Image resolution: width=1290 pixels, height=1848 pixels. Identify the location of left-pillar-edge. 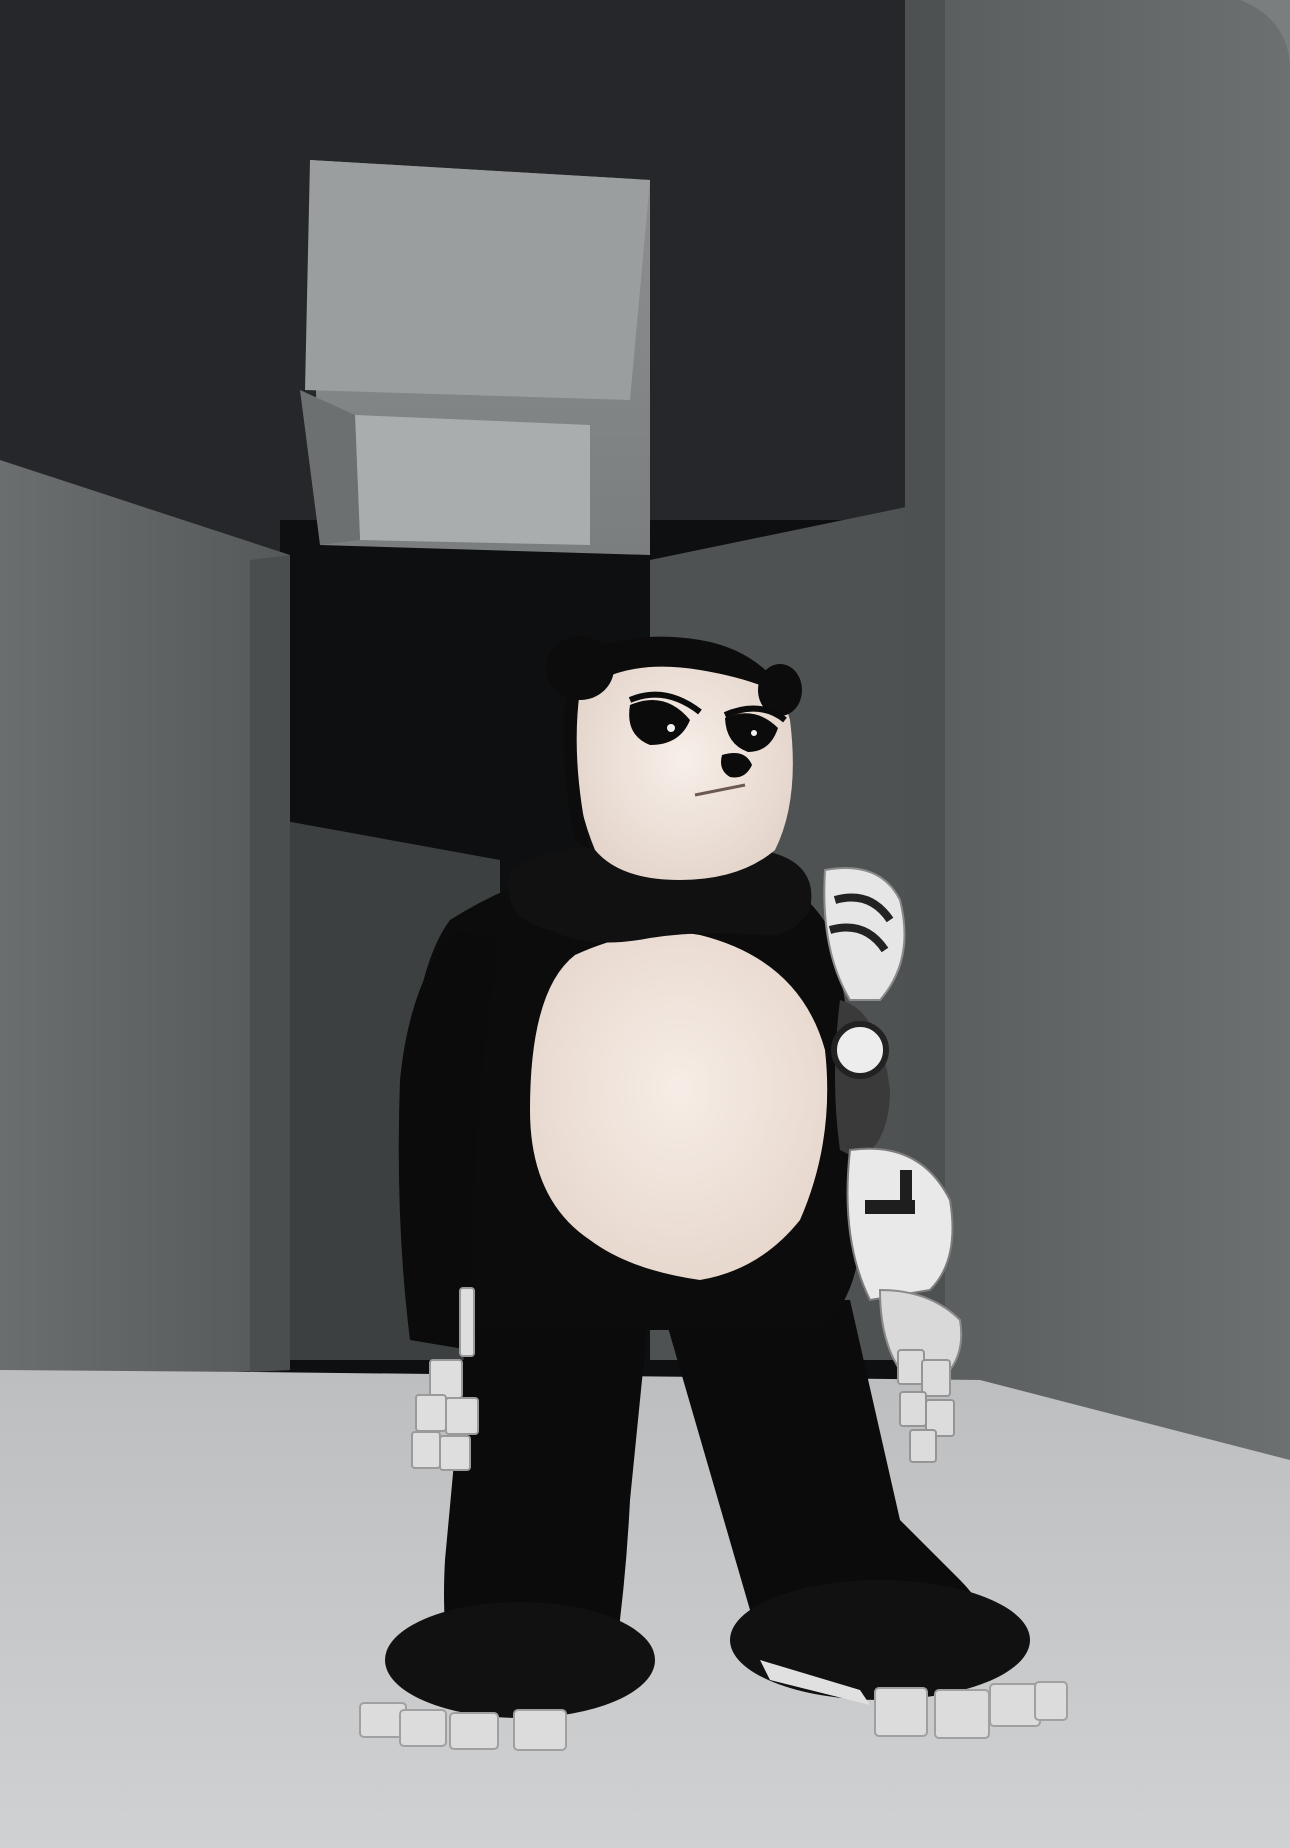
(270, 963).